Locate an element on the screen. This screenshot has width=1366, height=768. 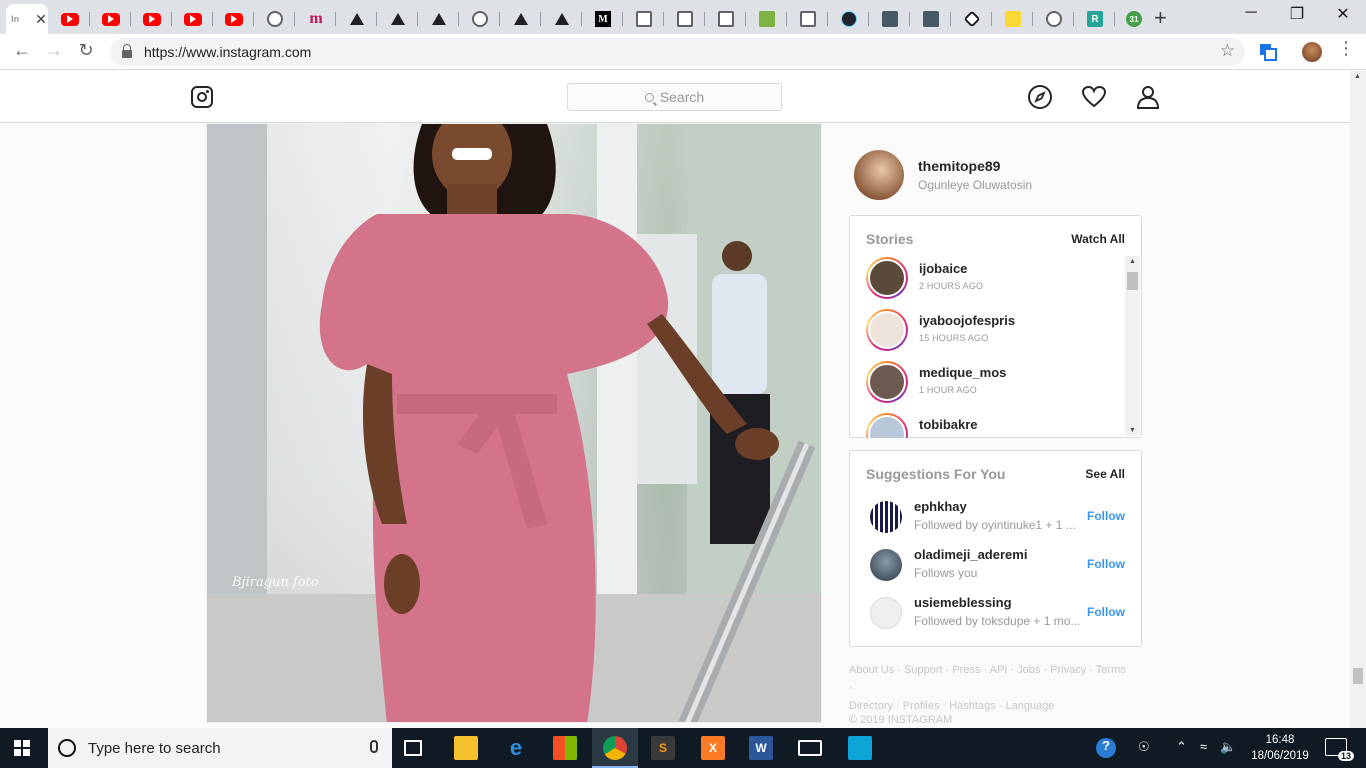
file-explorer-icon is located at coordinates (466, 748).